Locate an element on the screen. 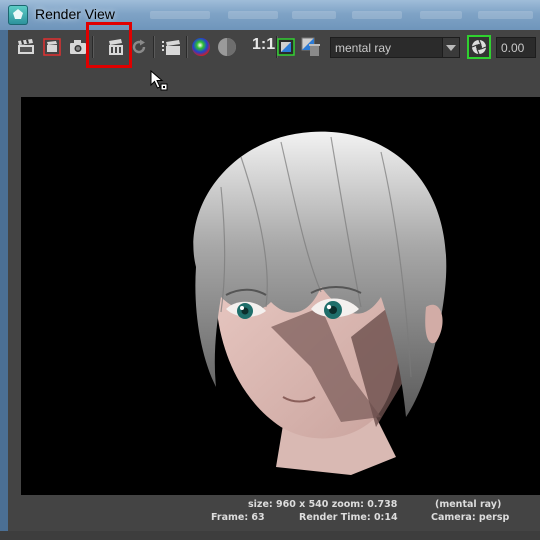 This screenshot has width=540, height=540. window-title: Render View is located at coordinates (75, 14).